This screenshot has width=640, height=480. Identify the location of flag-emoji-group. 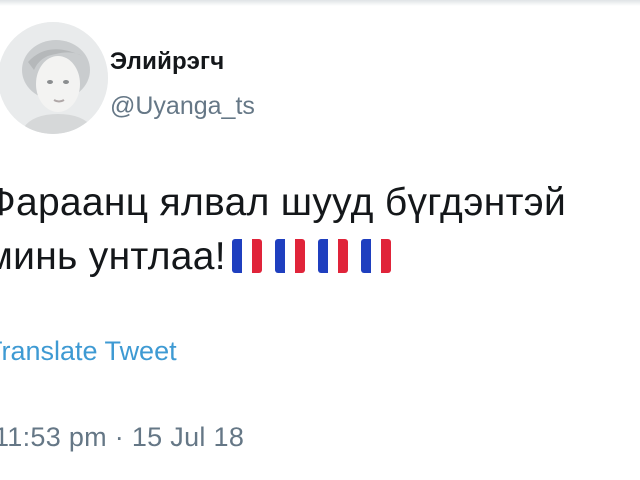
(317, 261).